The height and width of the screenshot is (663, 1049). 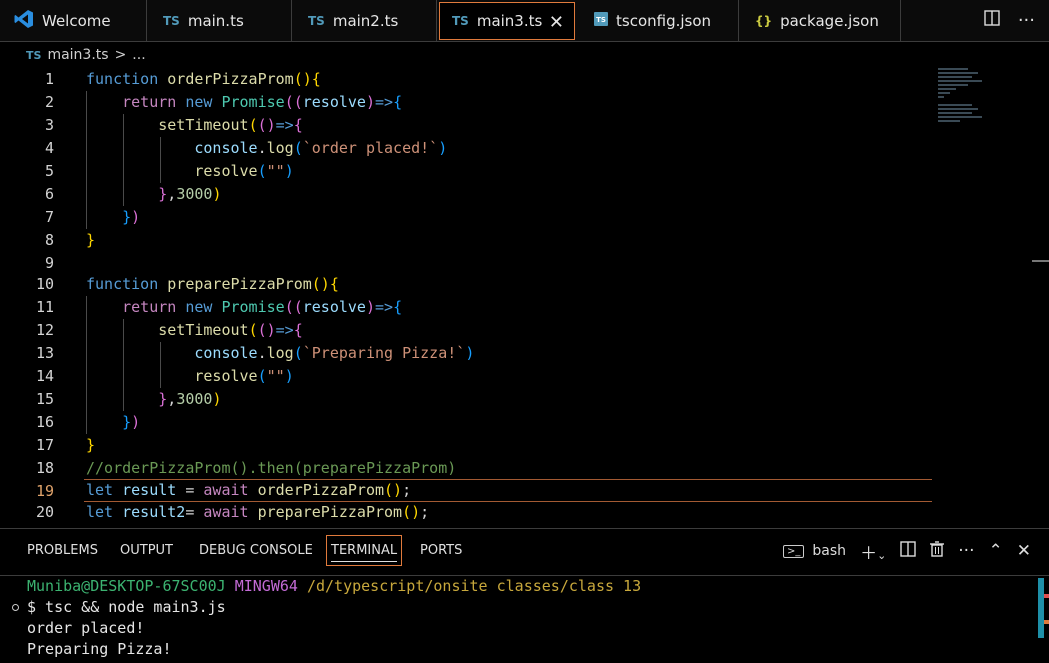 What do you see at coordinates (467, 330) in the screenshot?
I see `code-line: 12 setTimeout(()=>{` at bounding box center [467, 330].